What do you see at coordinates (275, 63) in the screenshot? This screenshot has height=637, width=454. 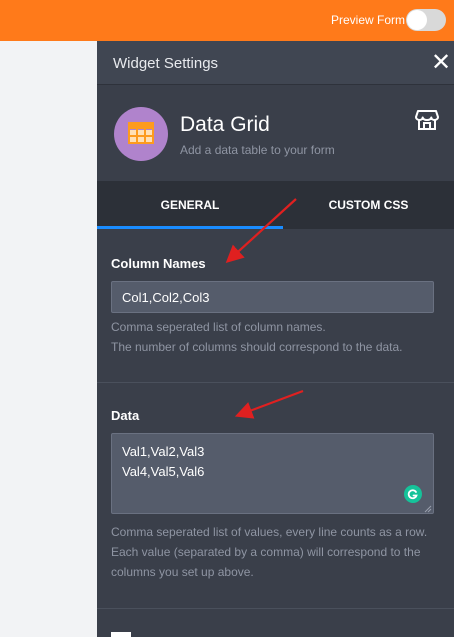 I see `panel-header: Widget Settings ✕` at bounding box center [275, 63].